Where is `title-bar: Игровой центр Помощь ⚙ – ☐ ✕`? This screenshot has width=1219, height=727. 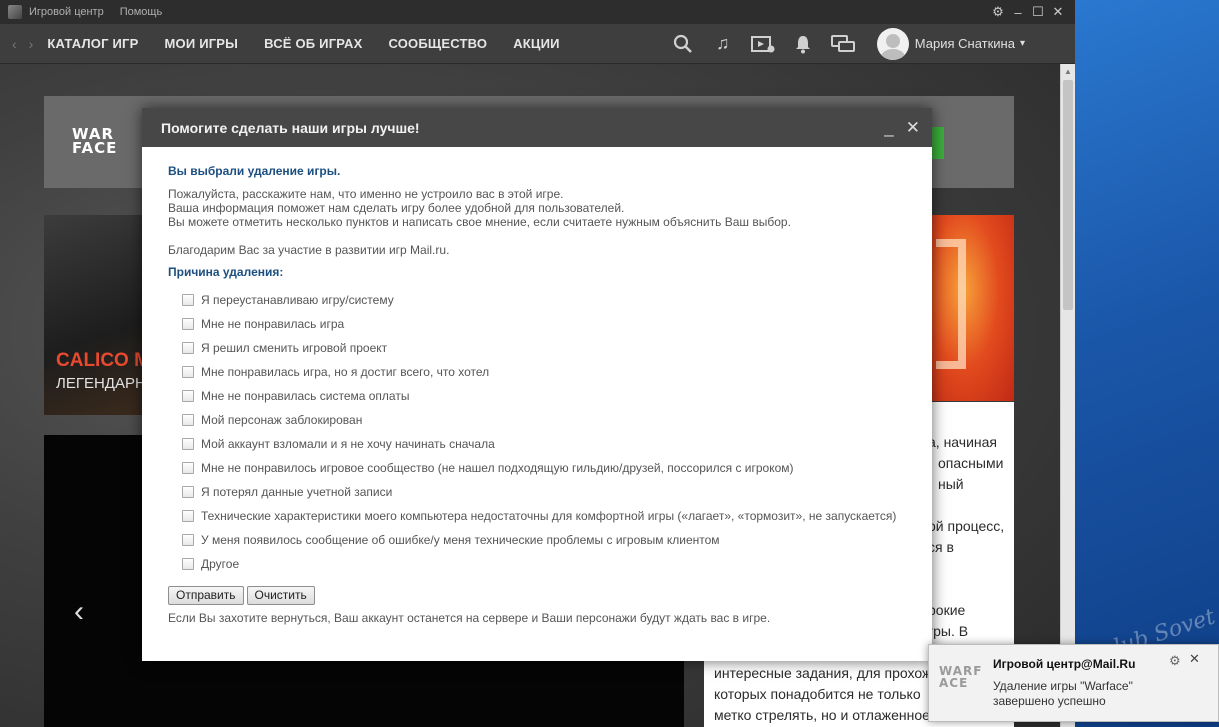 title-bar: Игровой центр Помощь ⚙ – ☐ ✕ is located at coordinates (537, 12).